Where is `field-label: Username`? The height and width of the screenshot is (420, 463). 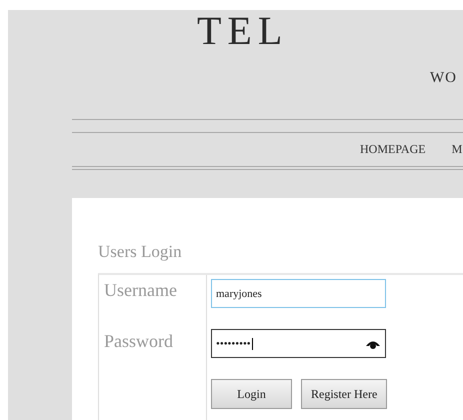 field-label: Username is located at coordinates (141, 291).